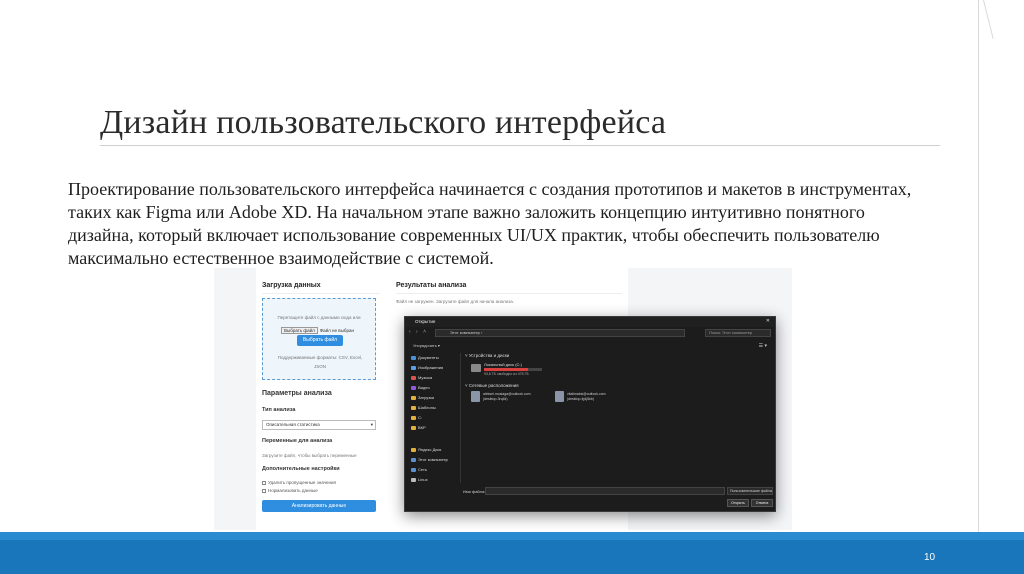 Image resolution: width=1024 pixels, height=574 pixels. Describe the element at coordinates (431, 367) in the screenshot. I see `dialog-sidebar-label: Изображения` at that location.